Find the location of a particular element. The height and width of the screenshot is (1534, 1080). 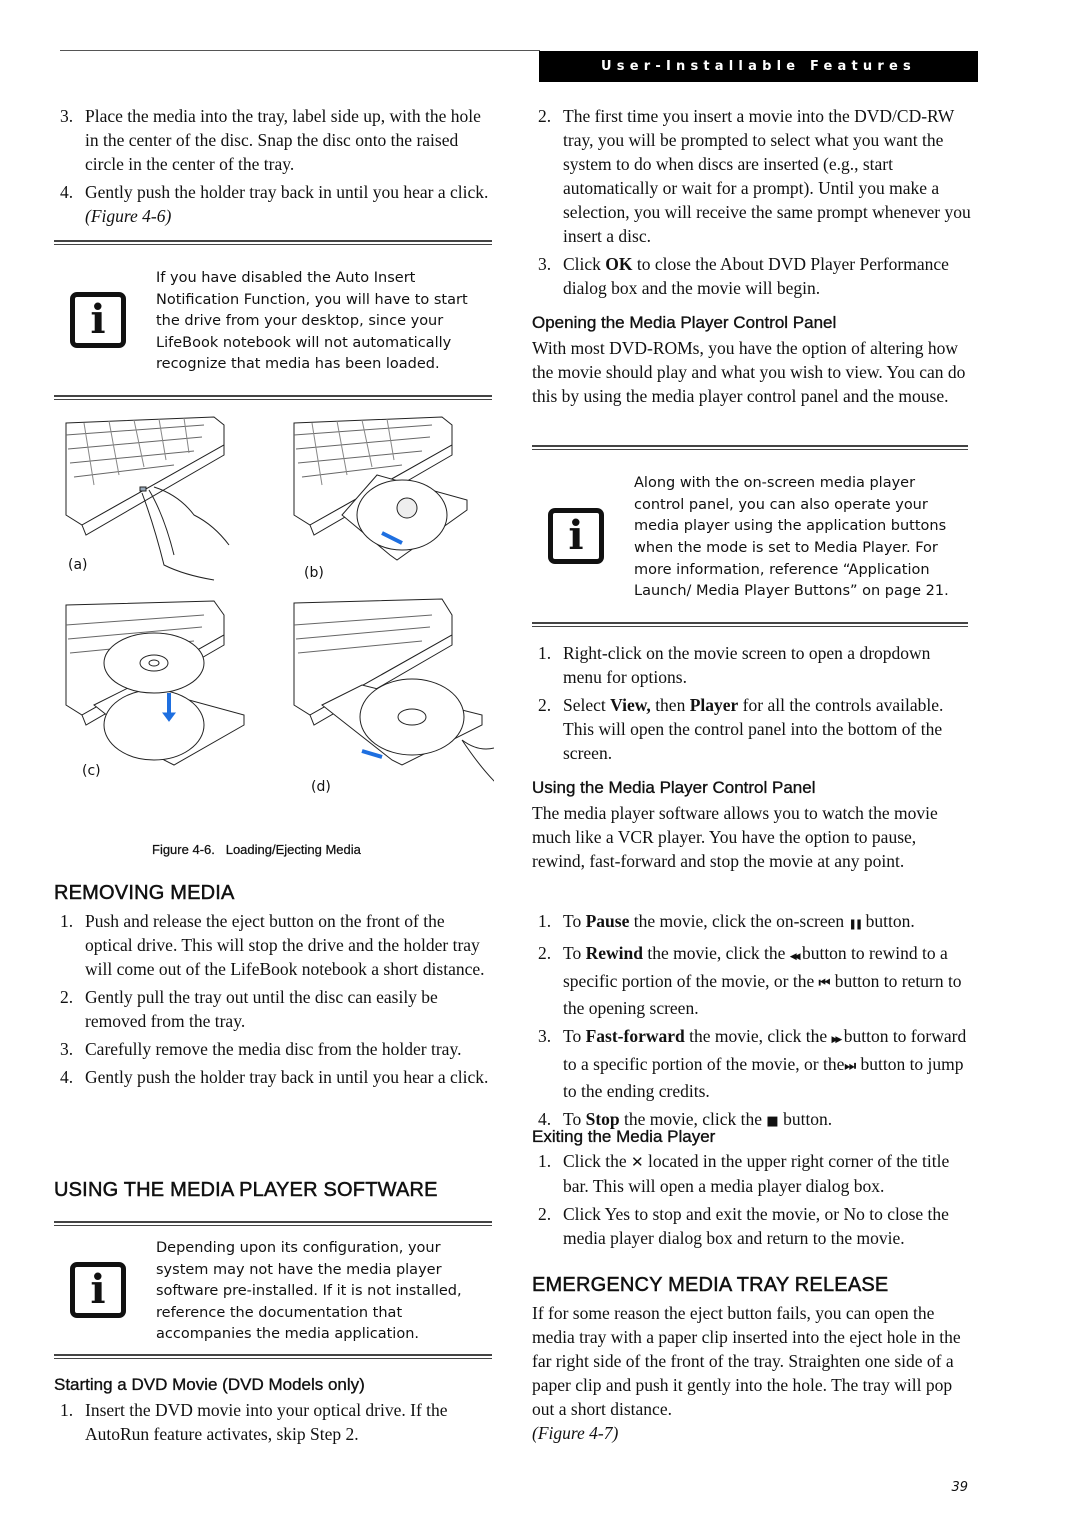

close-icon: ✕ is located at coordinates (637, 1162).